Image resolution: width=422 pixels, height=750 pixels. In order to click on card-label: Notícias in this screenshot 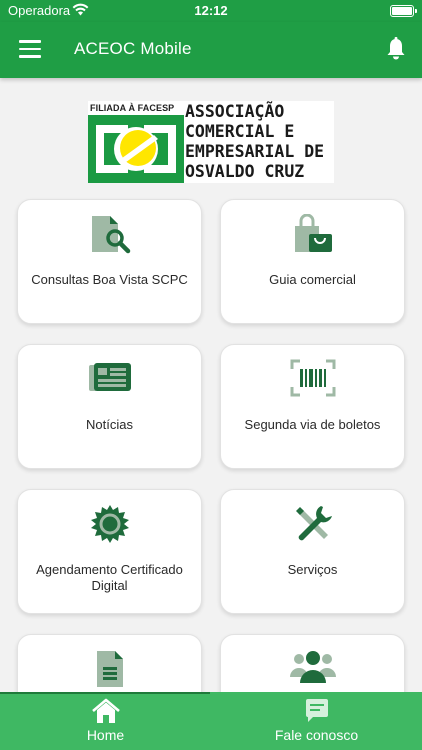, I will do `click(109, 424)`.